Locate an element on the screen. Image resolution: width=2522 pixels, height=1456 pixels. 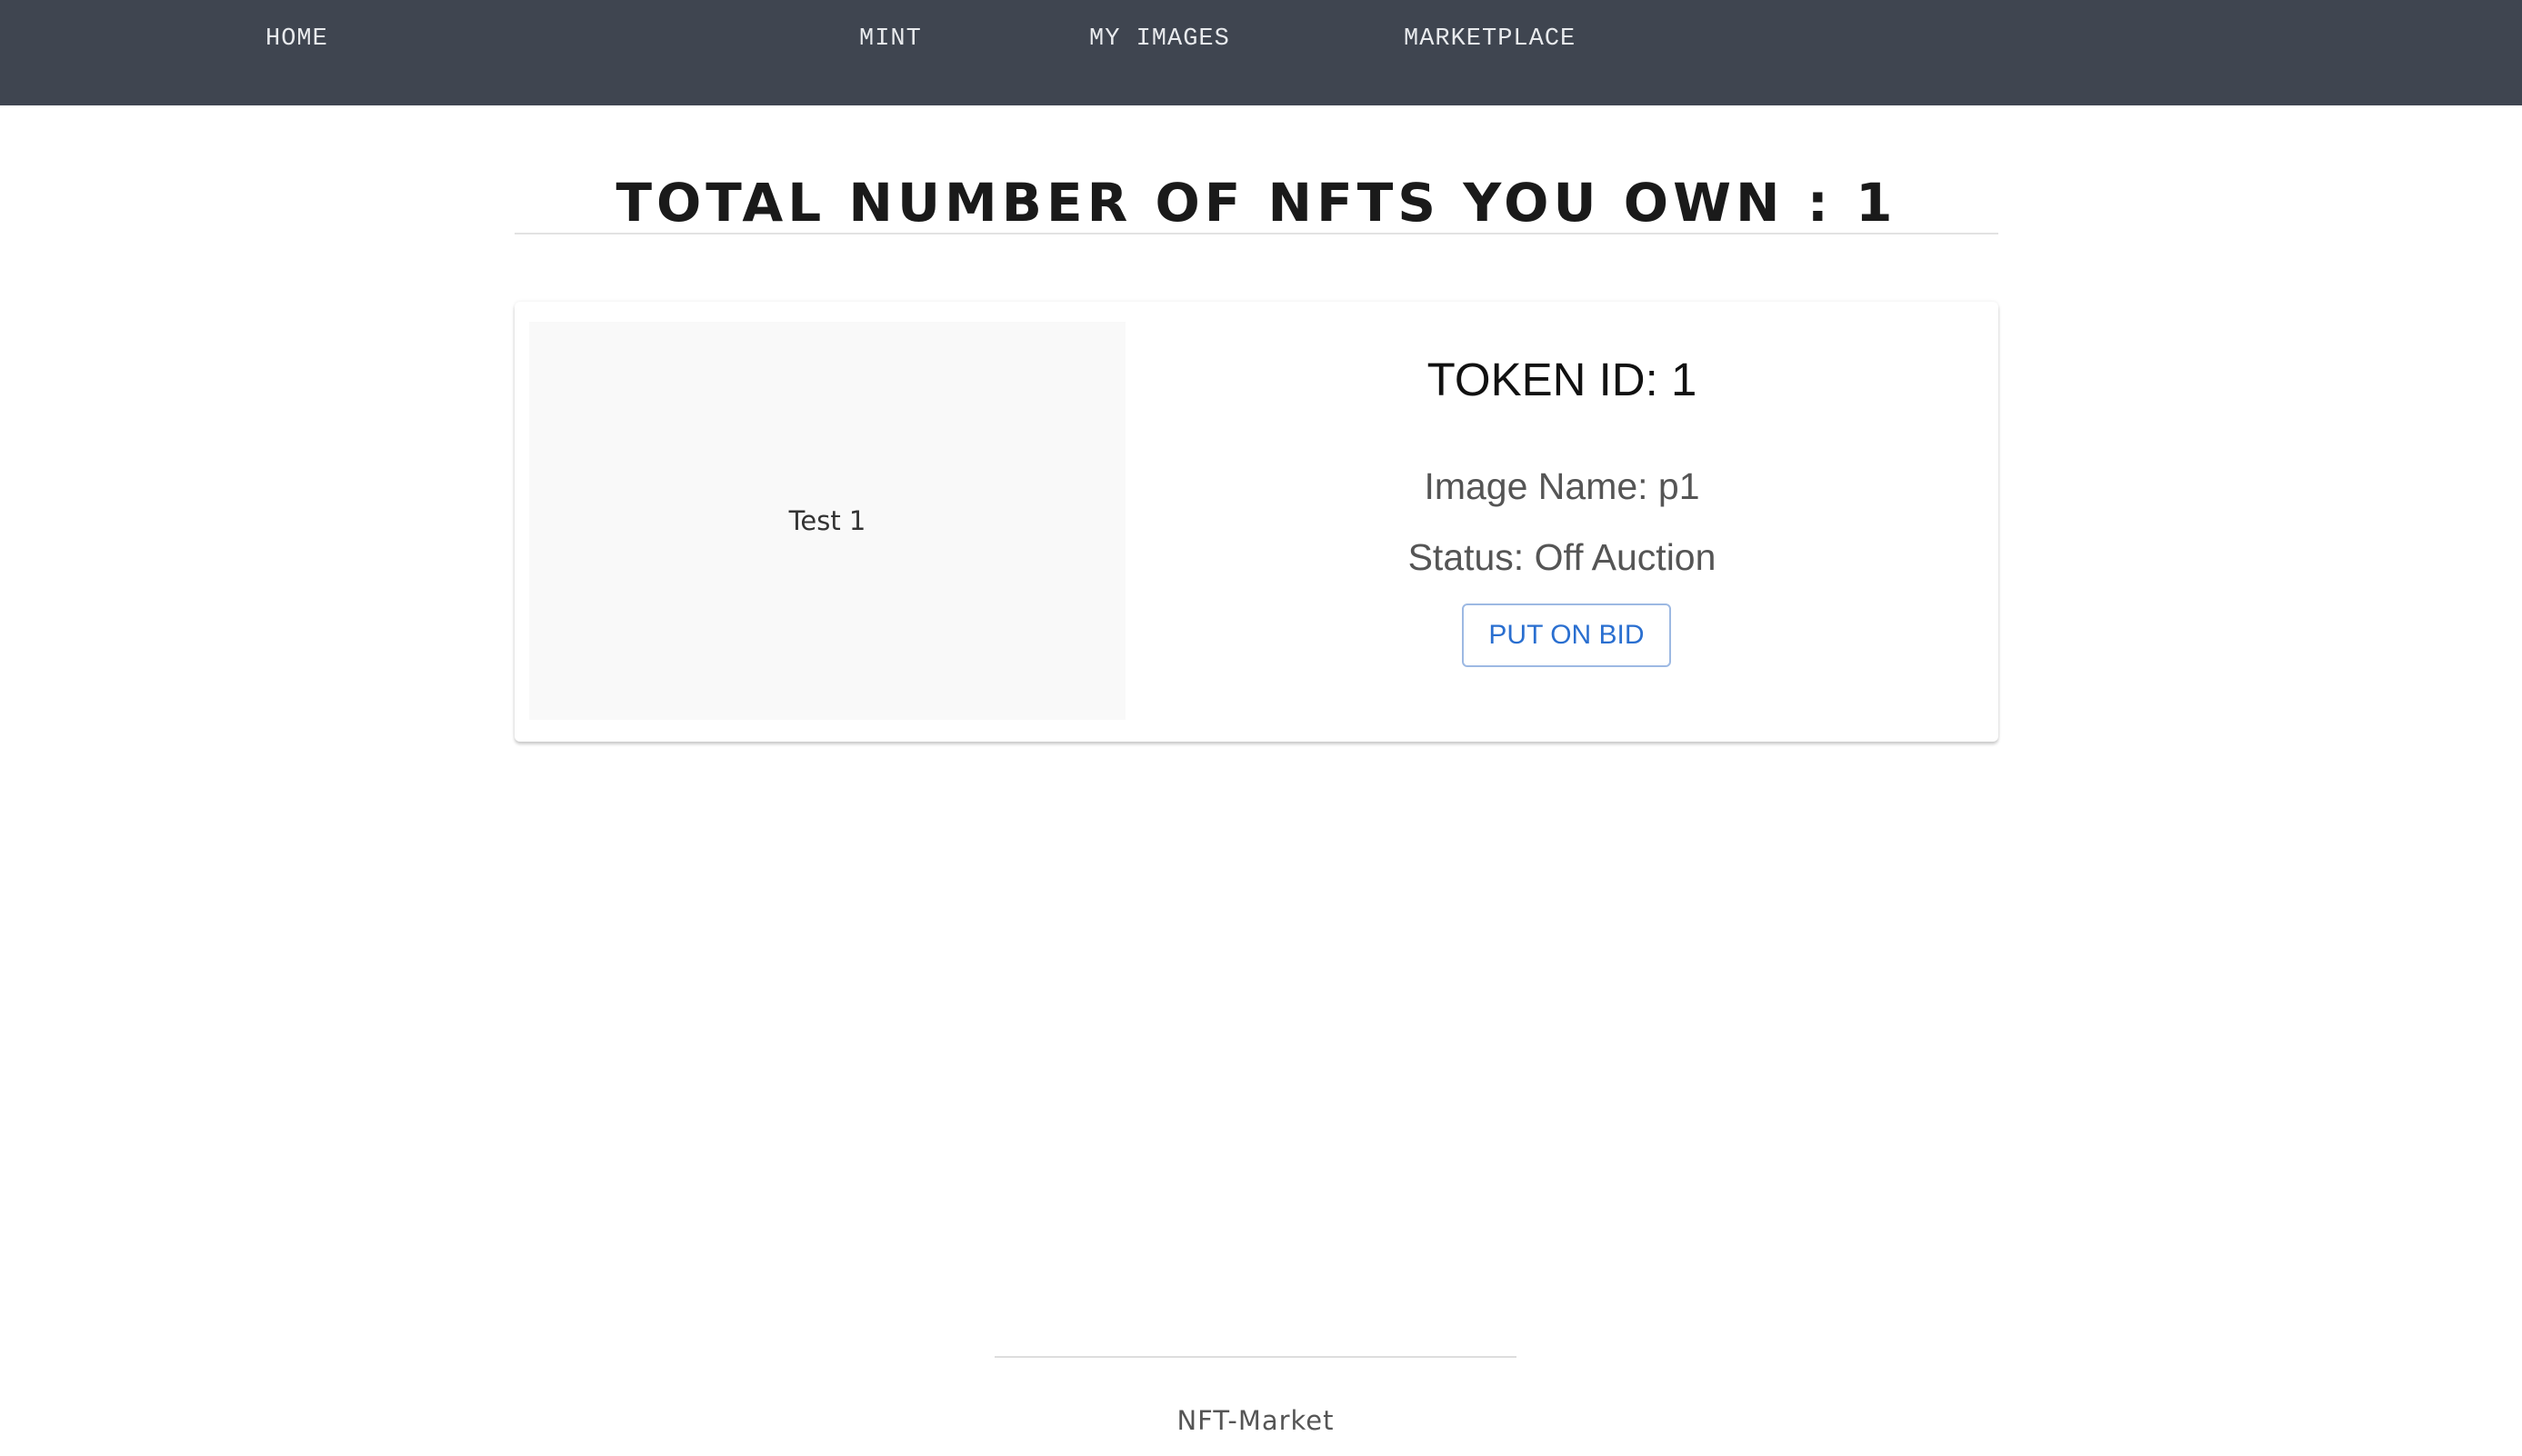
nft-image: Test 1 is located at coordinates (828, 521).